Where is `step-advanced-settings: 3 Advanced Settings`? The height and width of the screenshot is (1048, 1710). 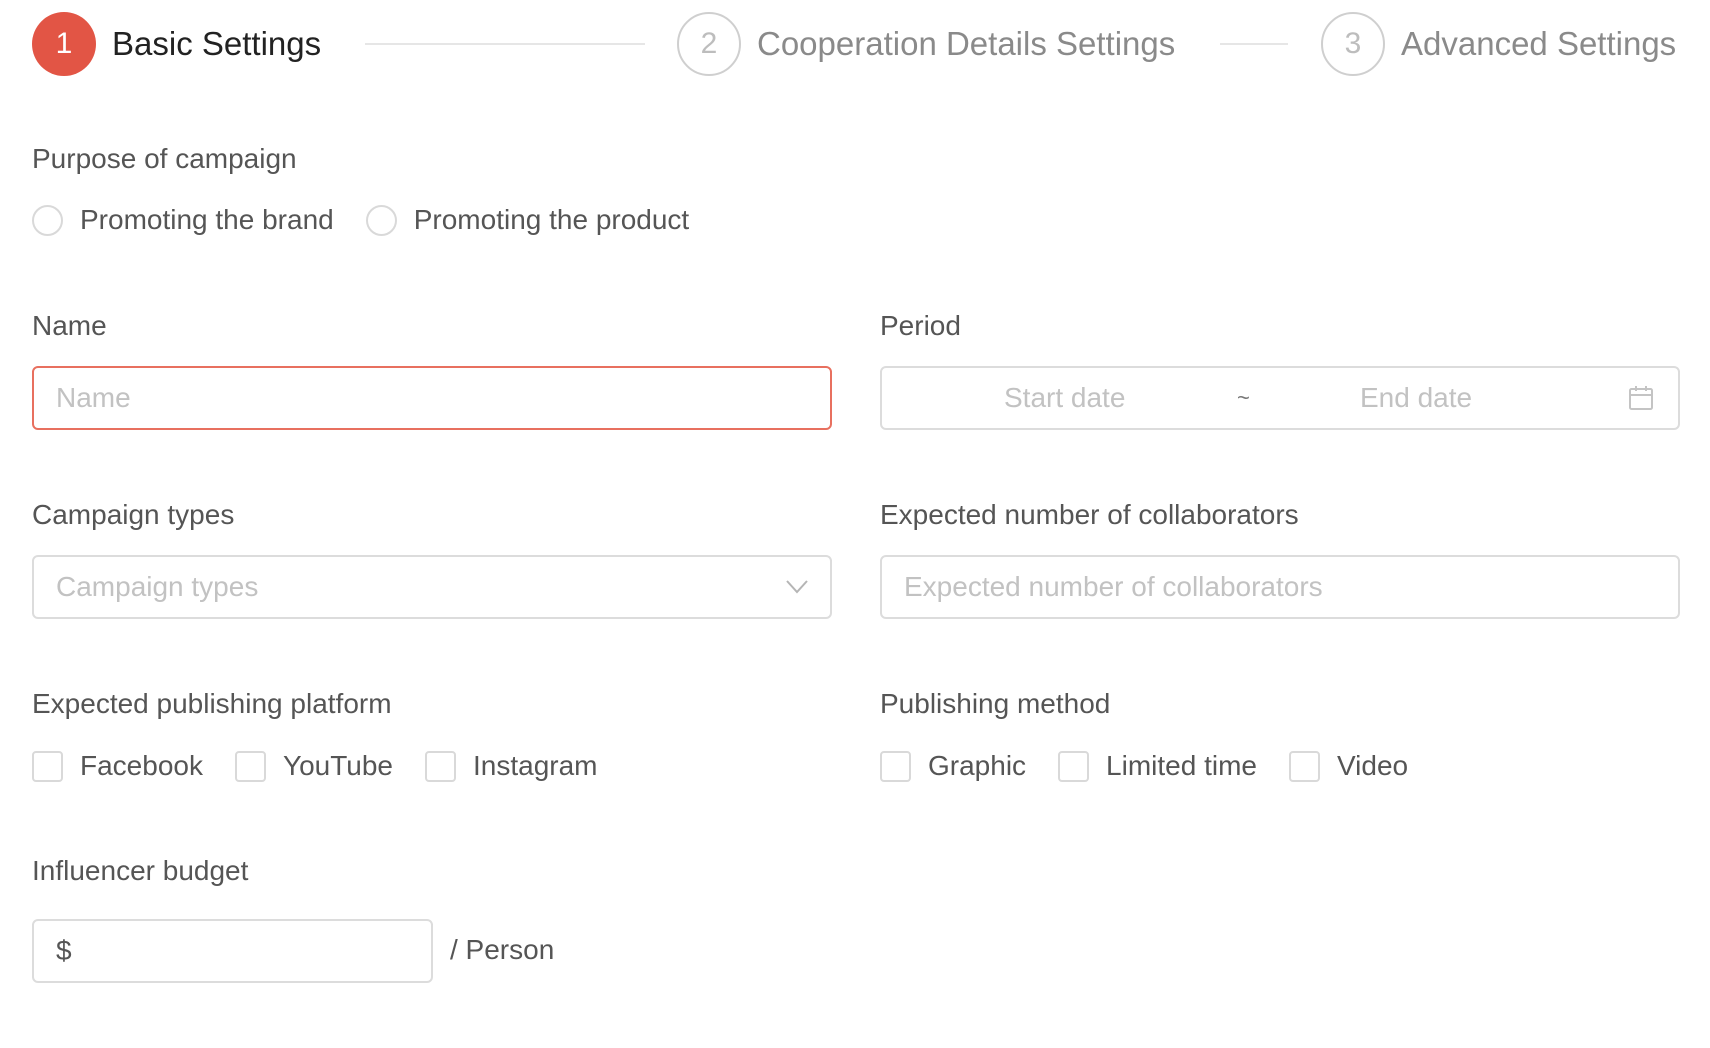
step-advanced-settings: 3 Advanced Settings is located at coordinates (1498, 44).